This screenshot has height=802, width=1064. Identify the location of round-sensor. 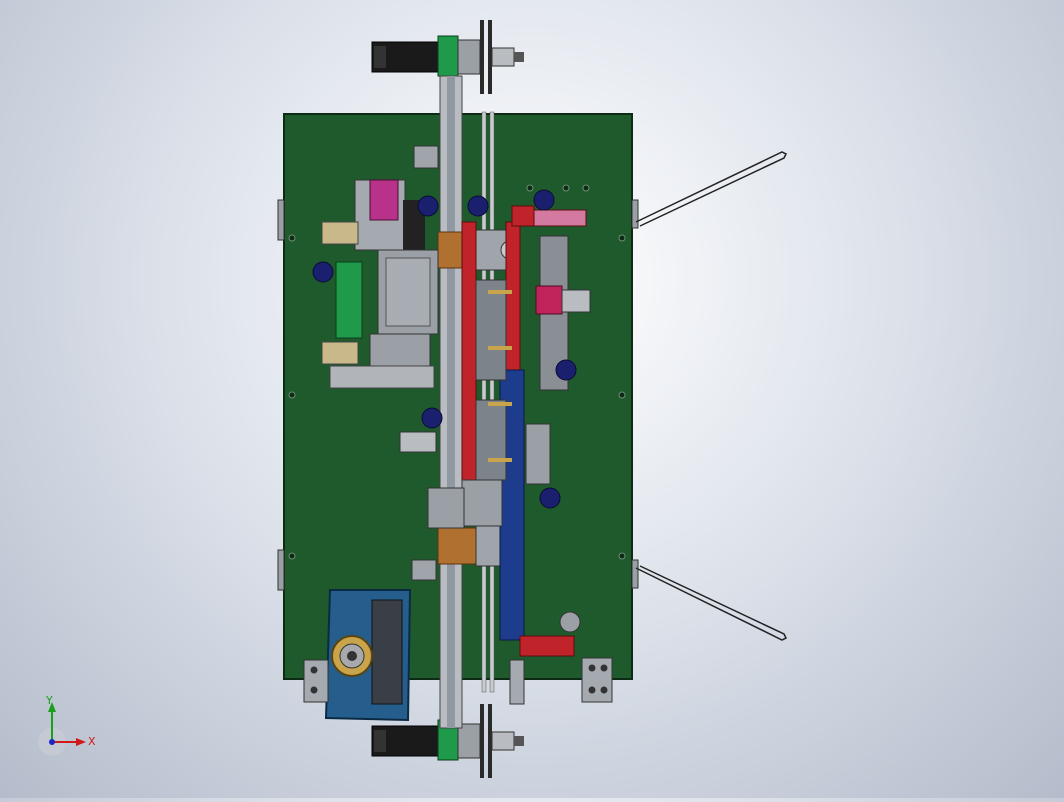
(570, 622).